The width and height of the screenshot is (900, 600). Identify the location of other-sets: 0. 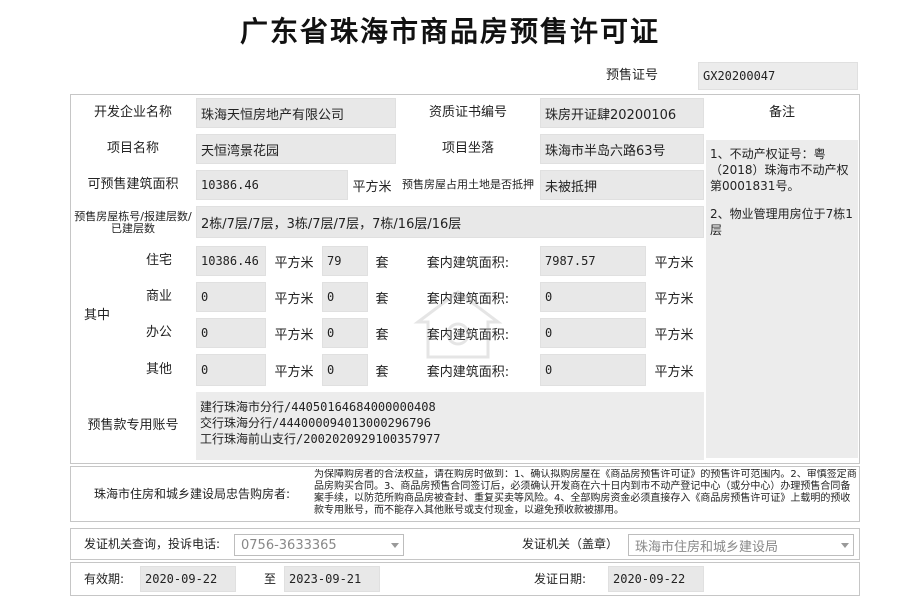
(345, 370).